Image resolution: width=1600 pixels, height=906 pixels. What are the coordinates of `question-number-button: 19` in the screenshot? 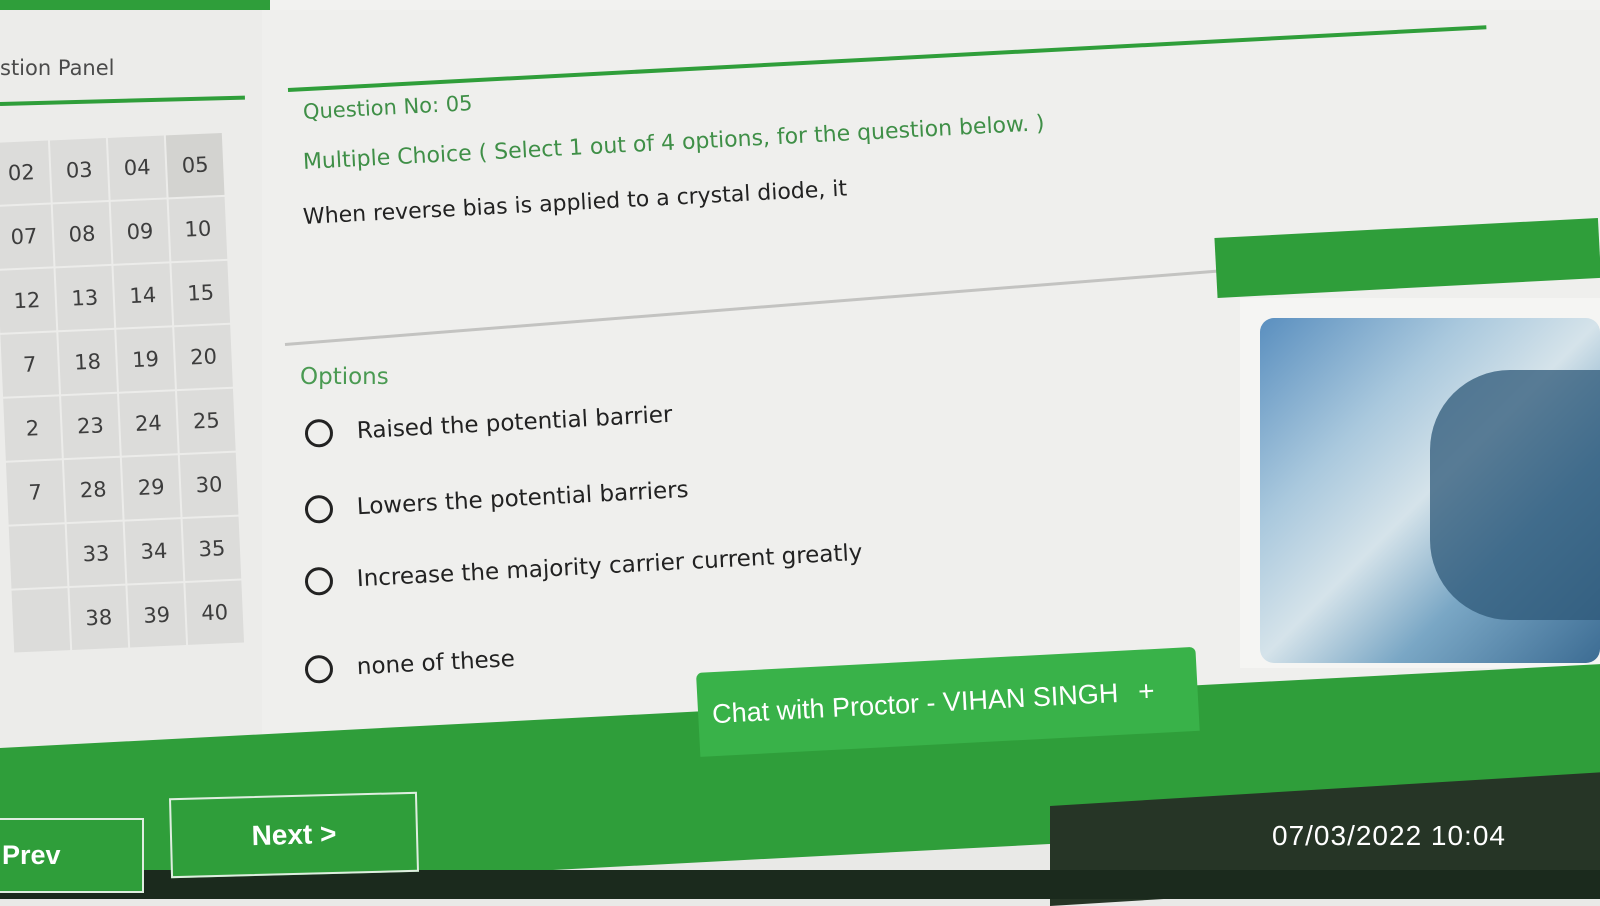 It's located at (145, 359).